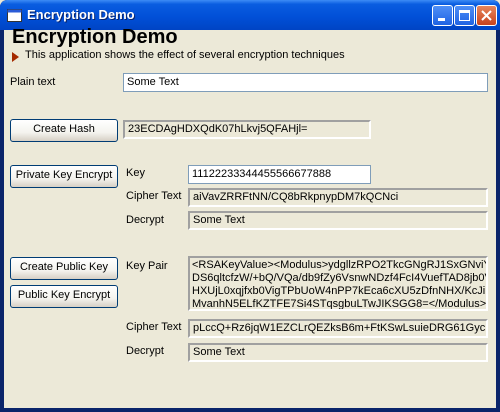 The height and width of the screenshot is (412, 500). Describe the element at coordinates (64, 130) in the screenshot. I see `create-hash-button: Create Hash` at that location.